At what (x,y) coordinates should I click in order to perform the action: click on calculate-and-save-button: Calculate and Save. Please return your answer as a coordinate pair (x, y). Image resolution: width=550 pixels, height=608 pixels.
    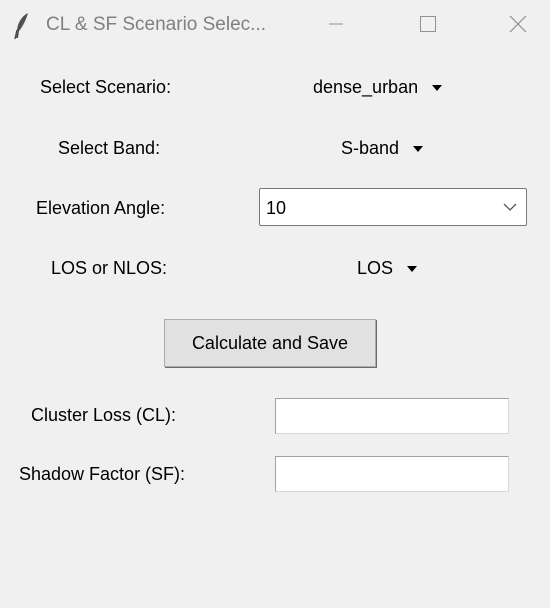
    Looking at the image, I should click on (270, 343).